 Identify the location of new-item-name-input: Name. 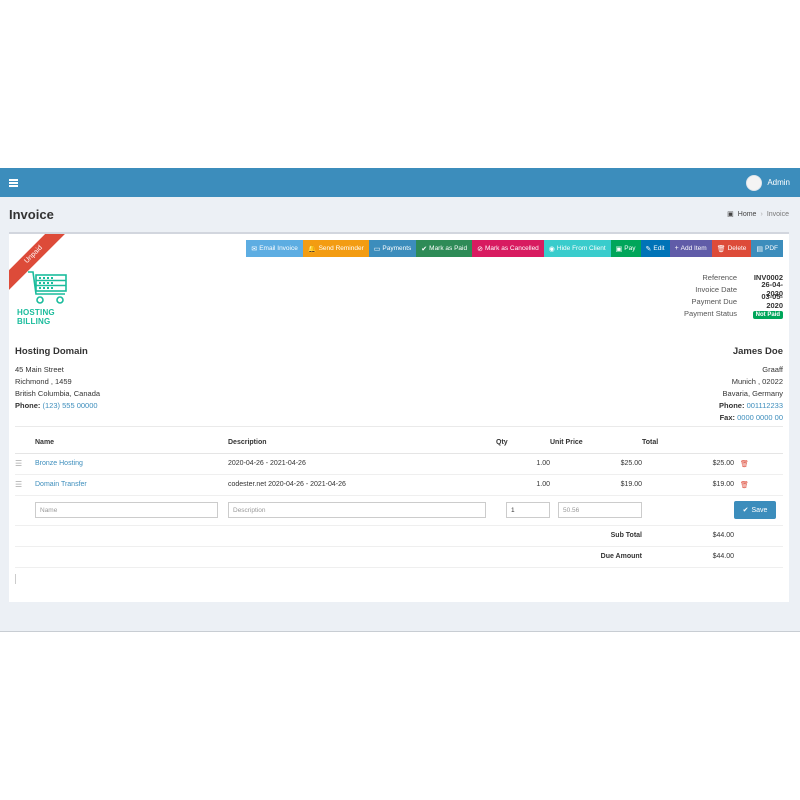
(126, 510).